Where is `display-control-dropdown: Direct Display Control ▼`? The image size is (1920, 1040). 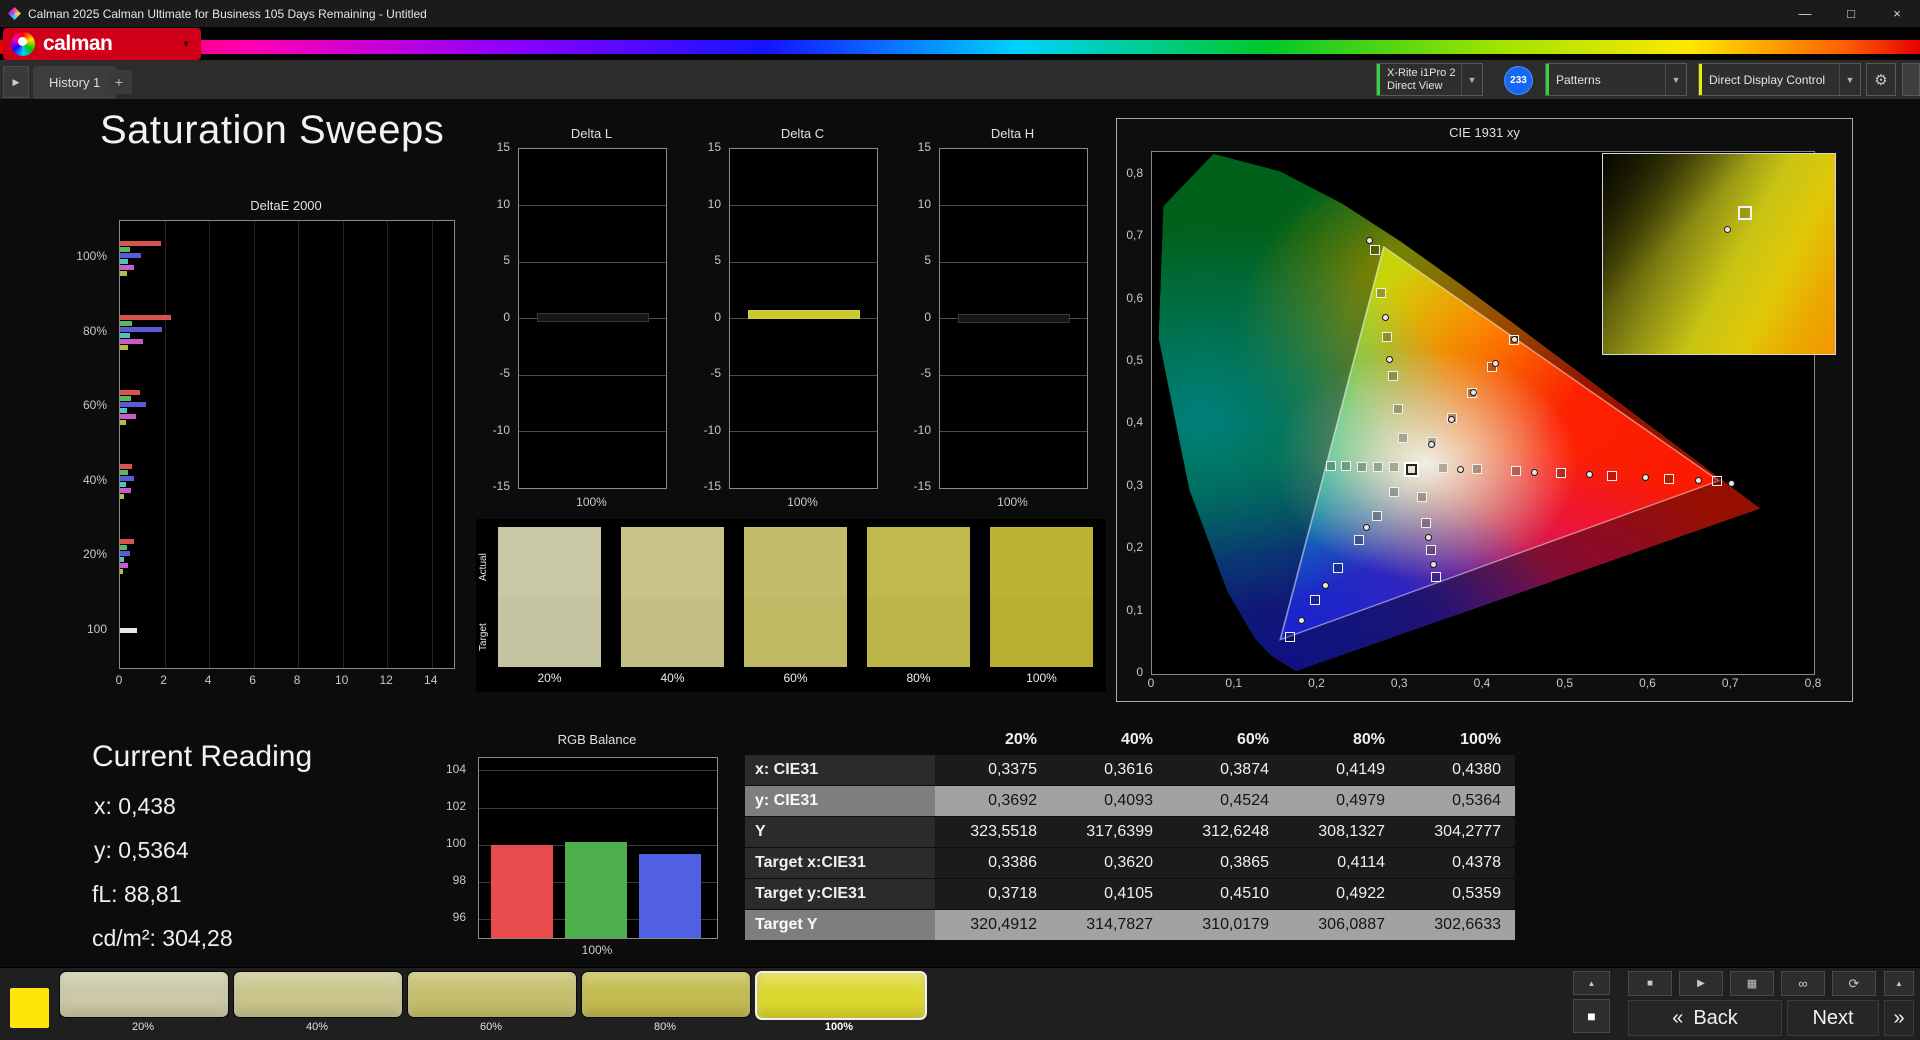
display-control-dropdown: Direct Display Control ▼ is located at coordinates (1779, 79).